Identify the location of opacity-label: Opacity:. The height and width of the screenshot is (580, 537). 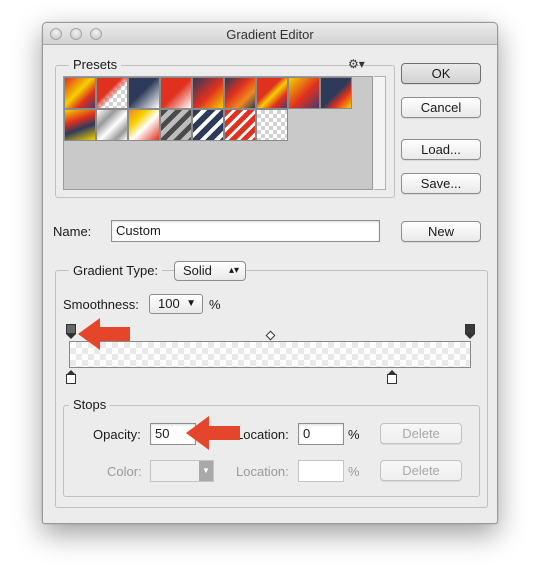
(117, 434).